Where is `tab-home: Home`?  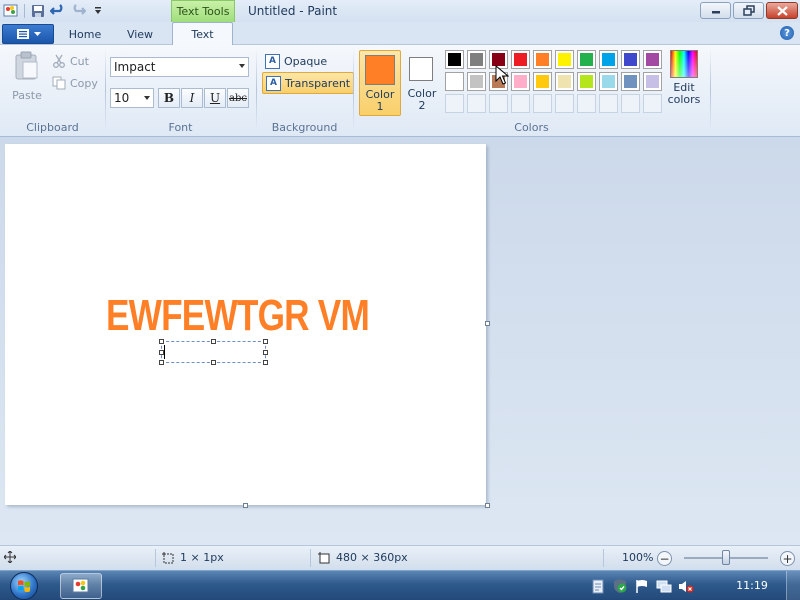 tab-home: Home is located at coordinates (85, 34).